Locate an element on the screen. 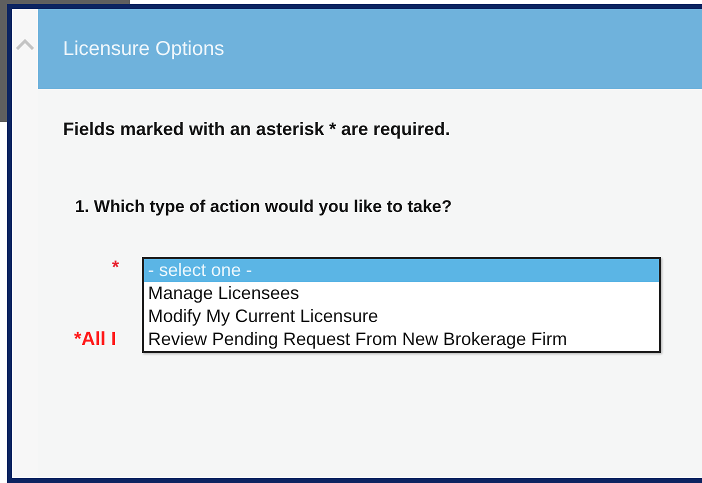 The width and height of the screenshot is (702, 483). list-option: Modify My Current Licensure is located at coordinates (401, 316).